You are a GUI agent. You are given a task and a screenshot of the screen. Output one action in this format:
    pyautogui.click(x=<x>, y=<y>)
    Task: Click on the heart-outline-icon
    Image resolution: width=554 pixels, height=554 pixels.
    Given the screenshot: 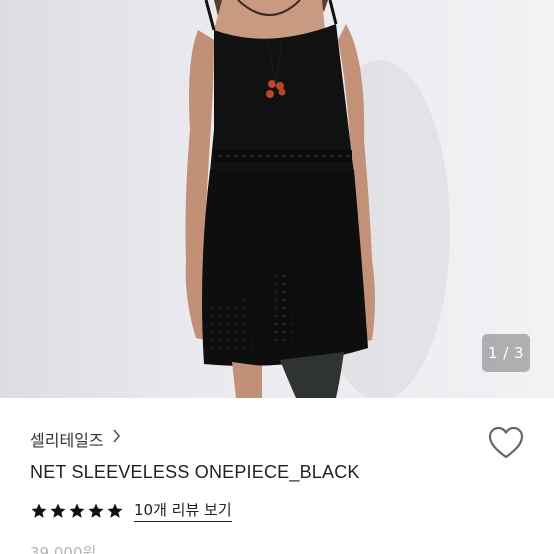 What is the action you would take?
    pyautogui.click(x=506, y=442)
    